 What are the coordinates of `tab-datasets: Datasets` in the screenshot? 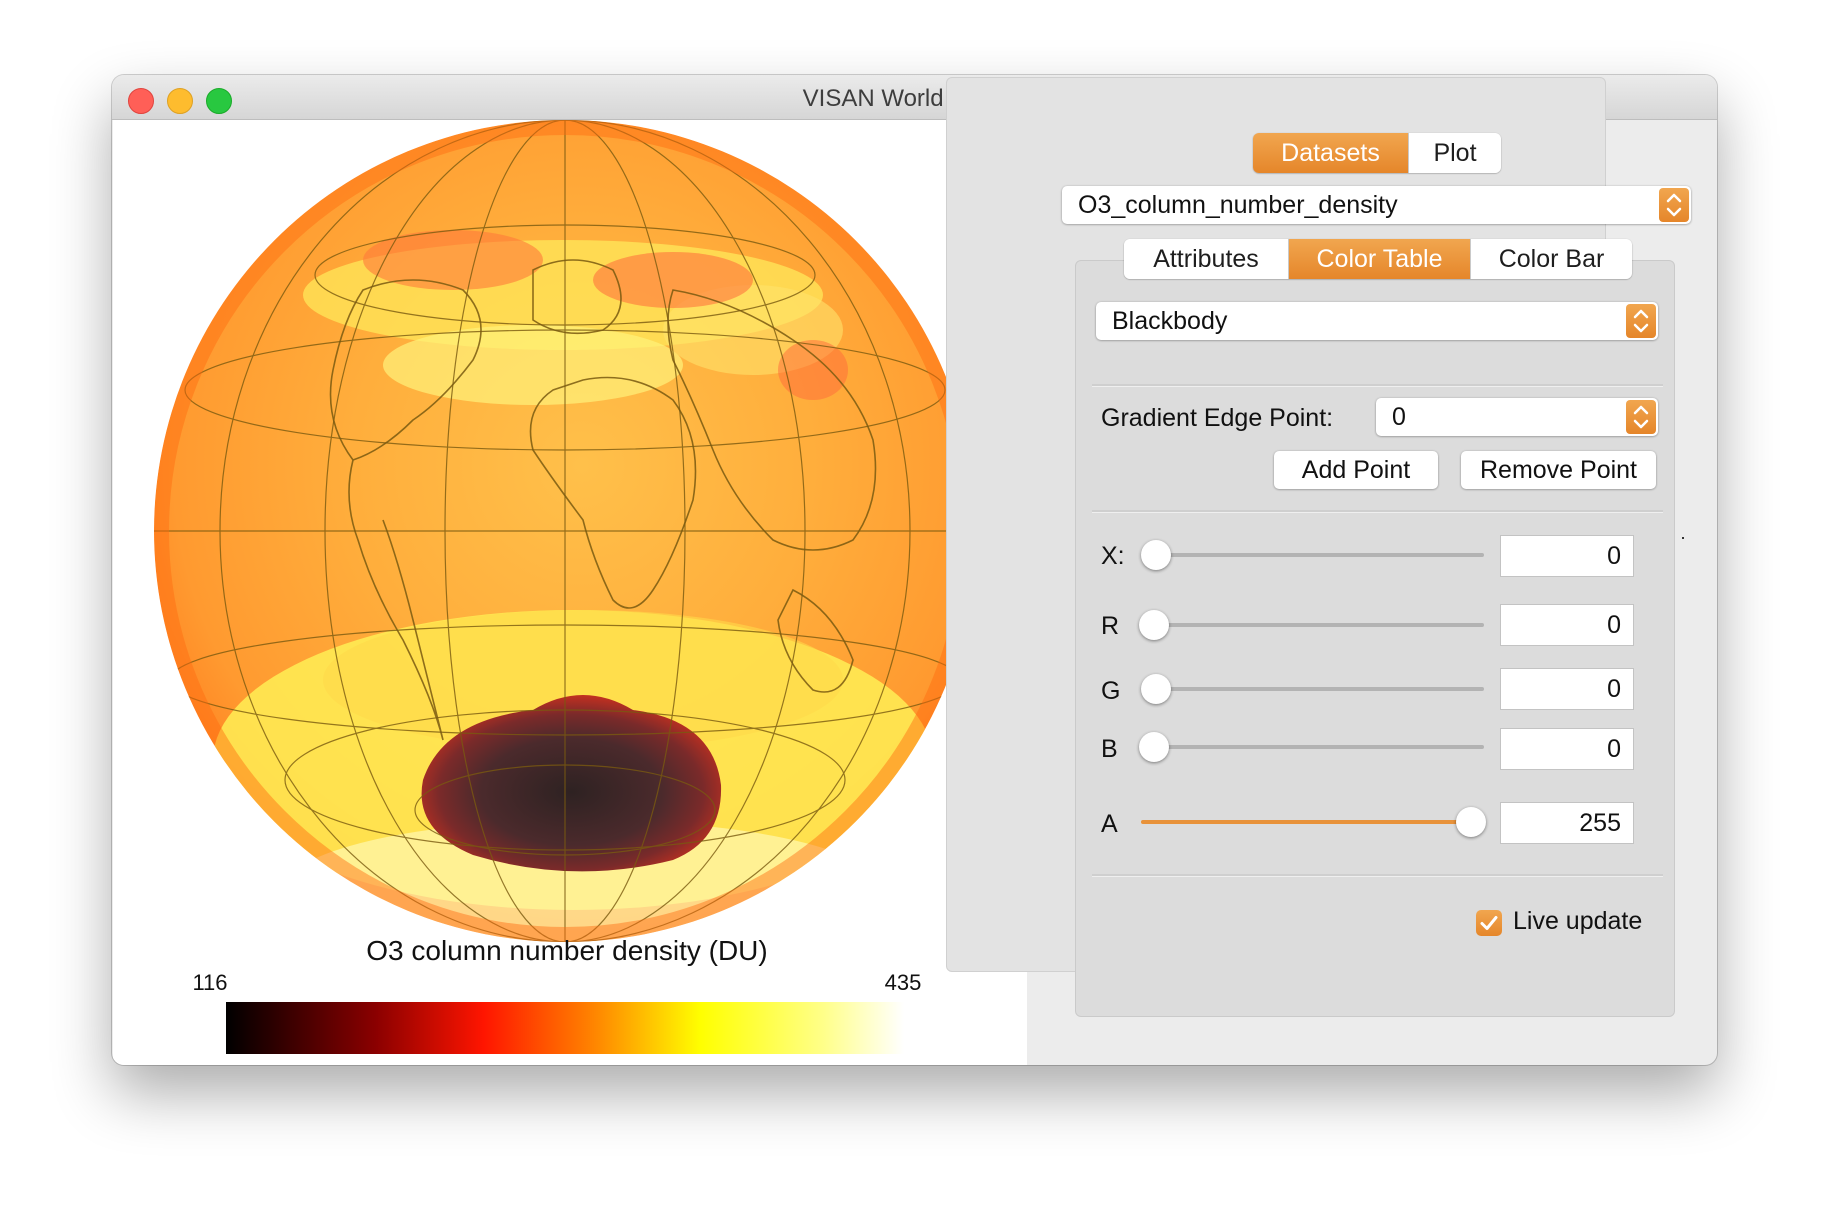 It's located at (1331, 153).